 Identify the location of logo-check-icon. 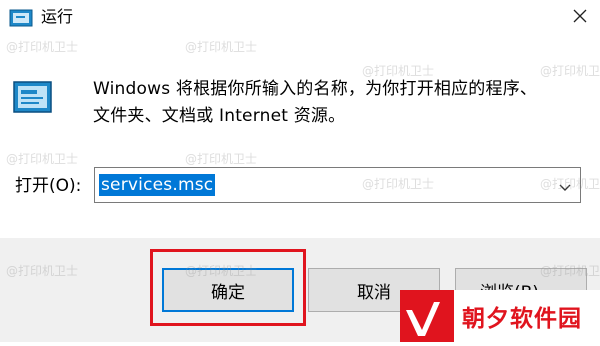
(427, 316).